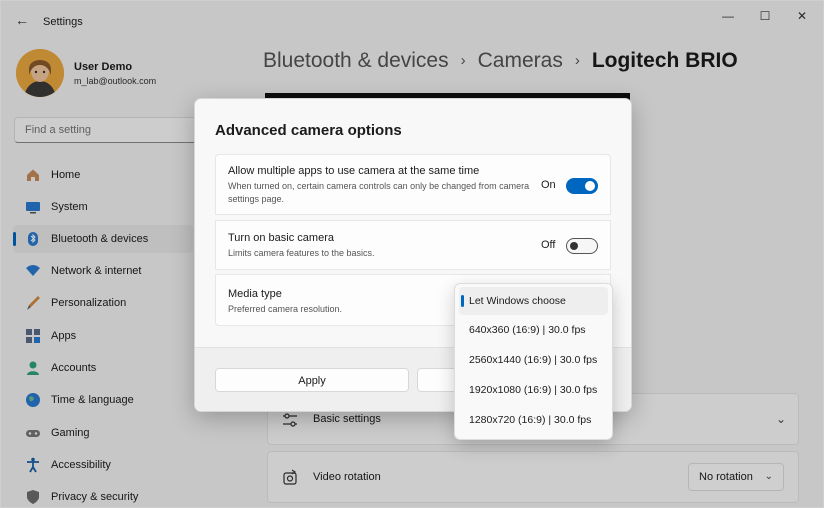  I want to click on media-option-1280x720: 1280x720 (16:9) | 30.0 fps, so click(533, 420).